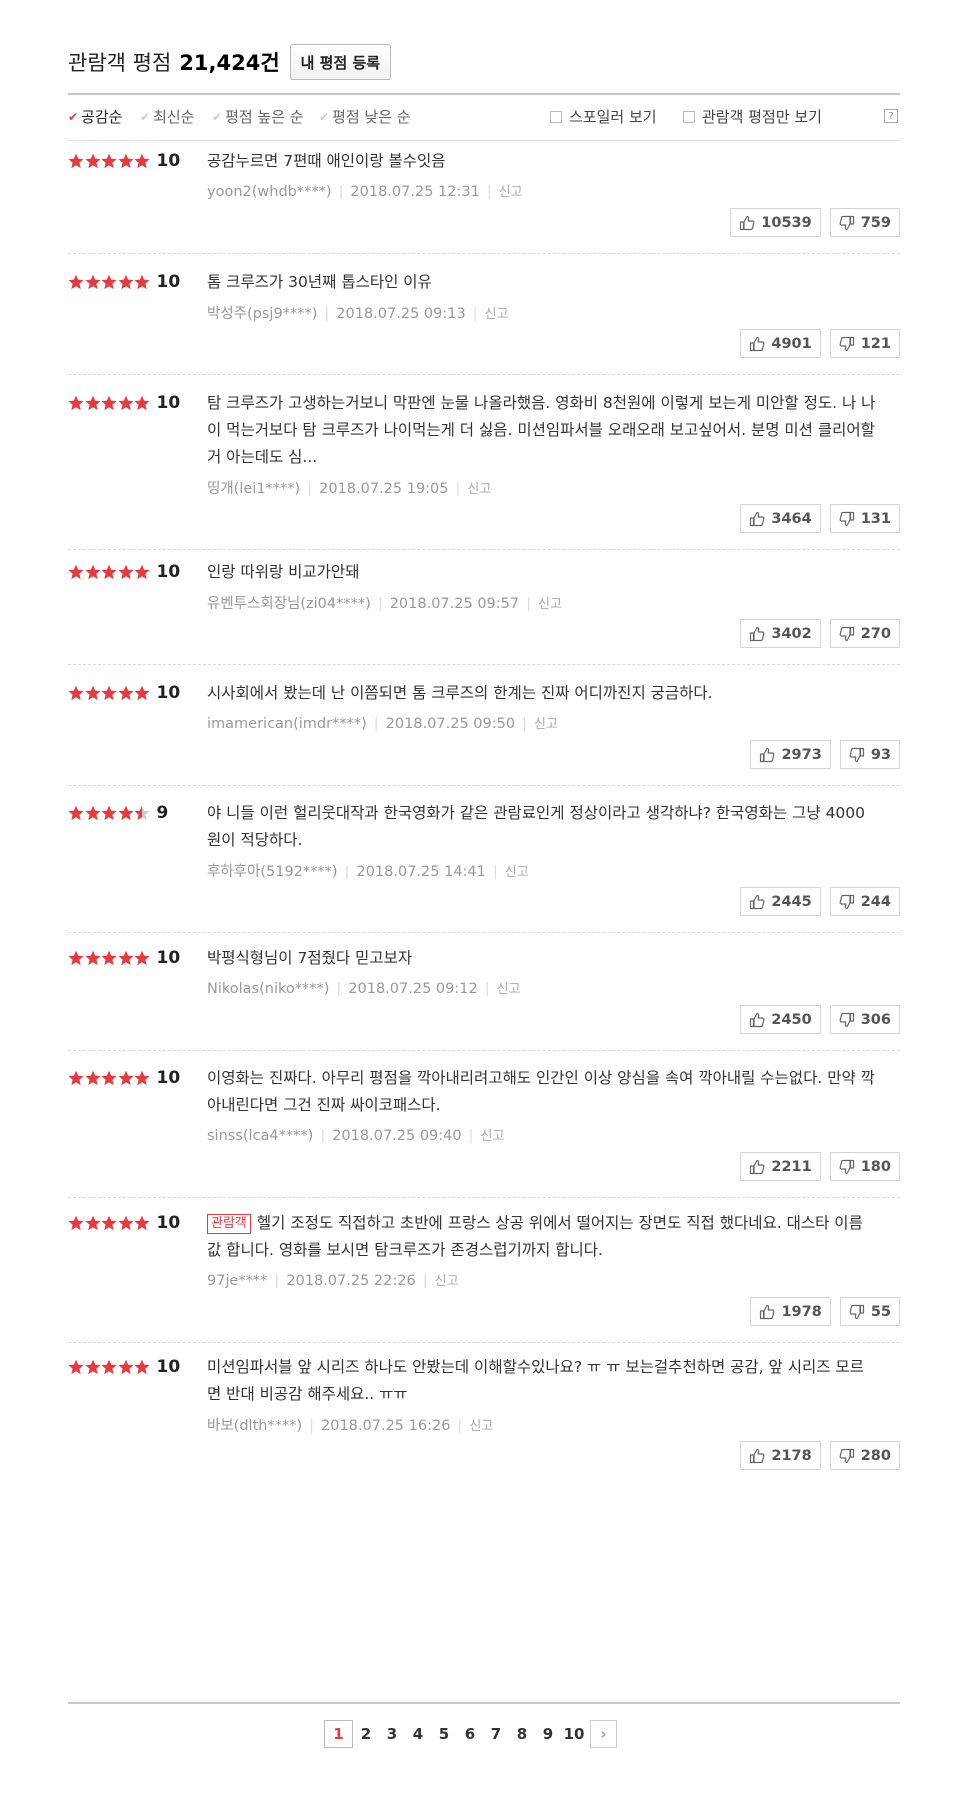  I want to click on sympathy-button: 2445, so click(780, 901).